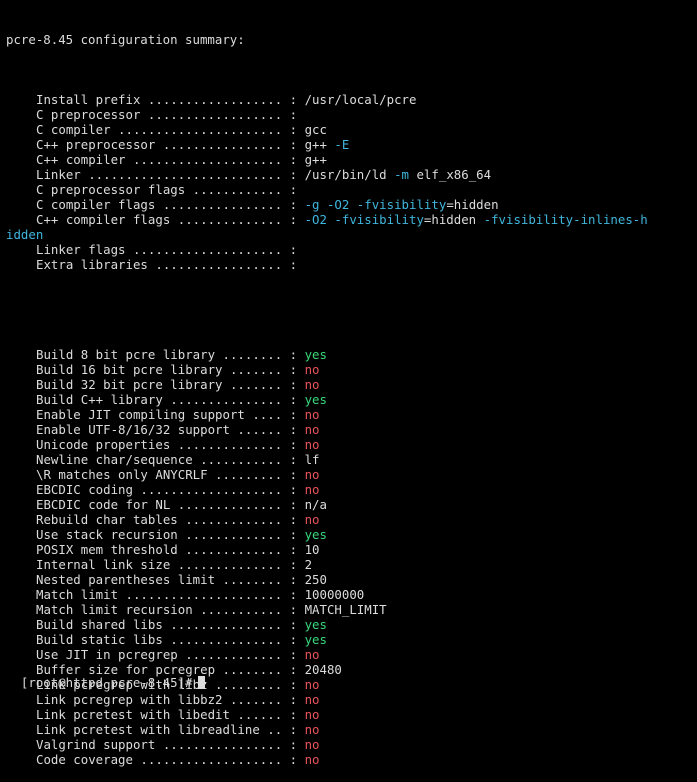  Describe the element at coordinates (167, 519) in the screenshot. I see `config-label: Rebuild char tables ............. :` at that location.